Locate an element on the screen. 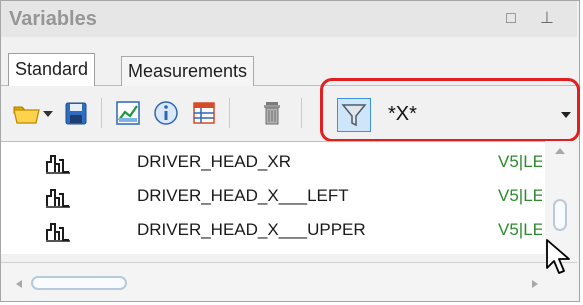  list-item: DRIVER_HEAD_X___UPPER V5|LEI is located at coordinates (271, 231).